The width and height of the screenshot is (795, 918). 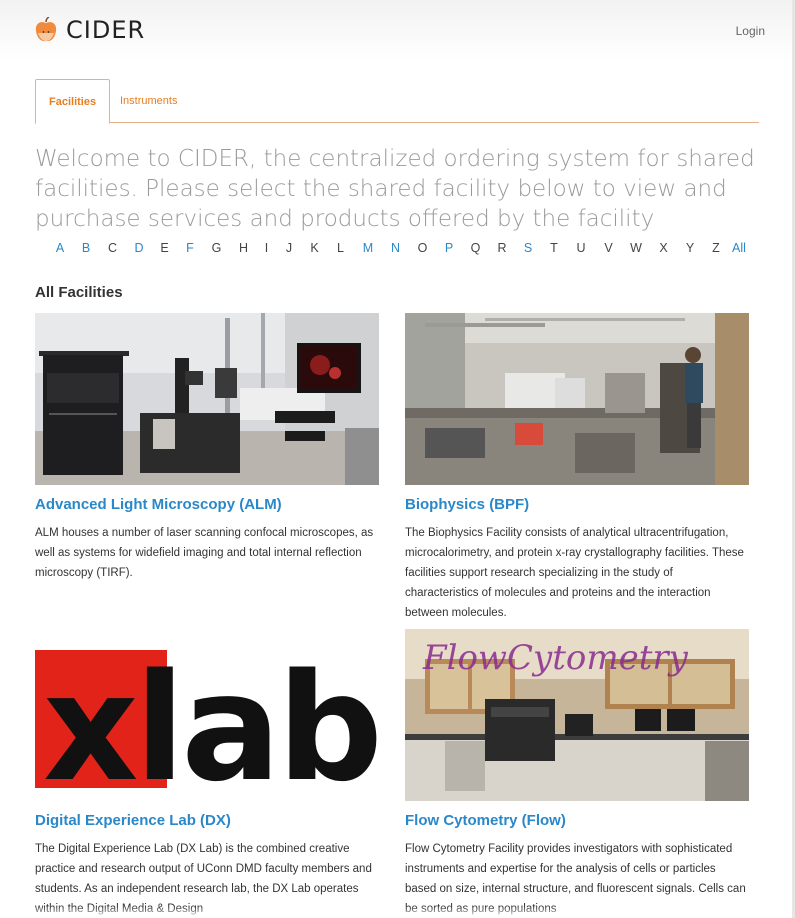 What do you see at coordinates (60, 248) in the screenshot?
I see `alphabet-letter-a: A` at bounding box center [60, 248].